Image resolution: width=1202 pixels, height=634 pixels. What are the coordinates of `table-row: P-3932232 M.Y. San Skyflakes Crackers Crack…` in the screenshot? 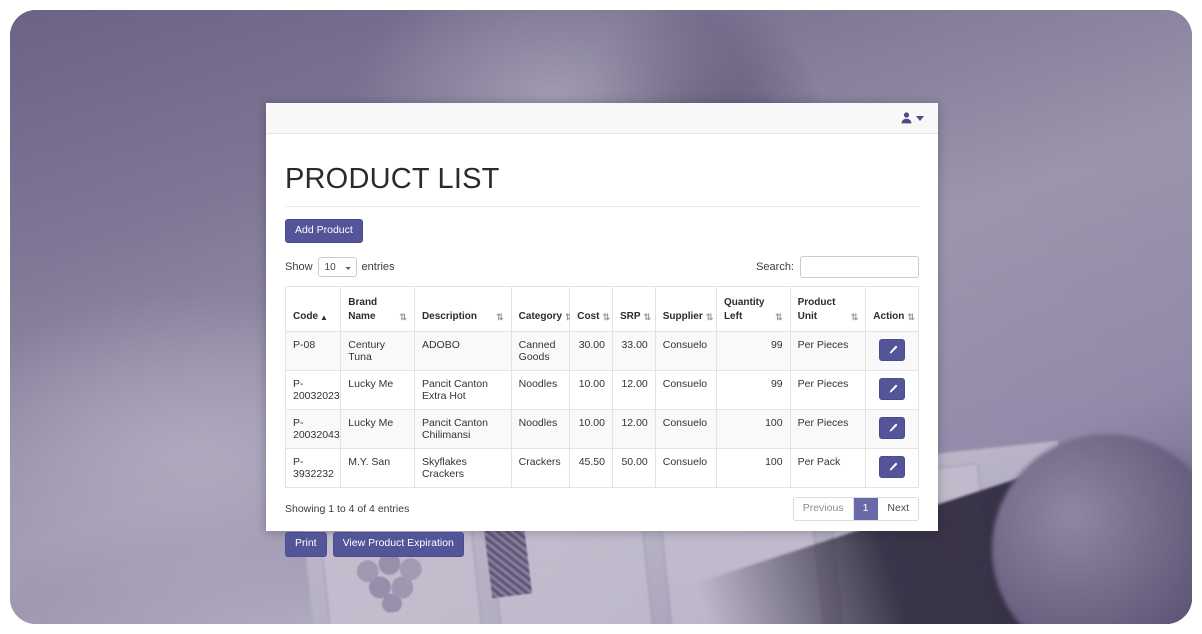 It's located at (601, 468).